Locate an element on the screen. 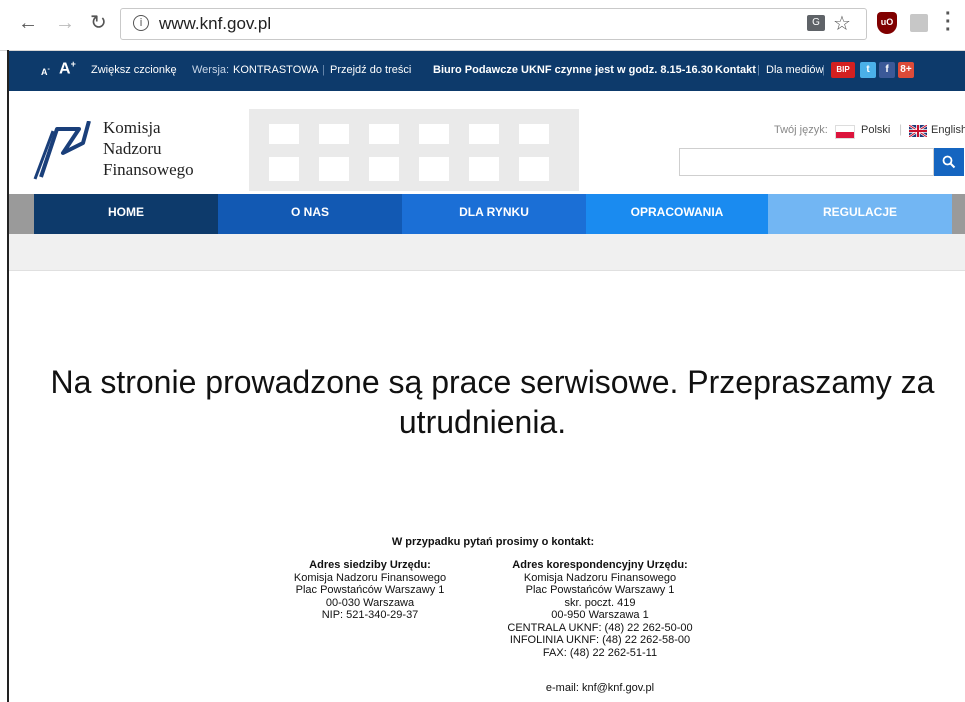 The height and width of the screenshot is (702, 965). search-button is located at coordinates (949, 162).